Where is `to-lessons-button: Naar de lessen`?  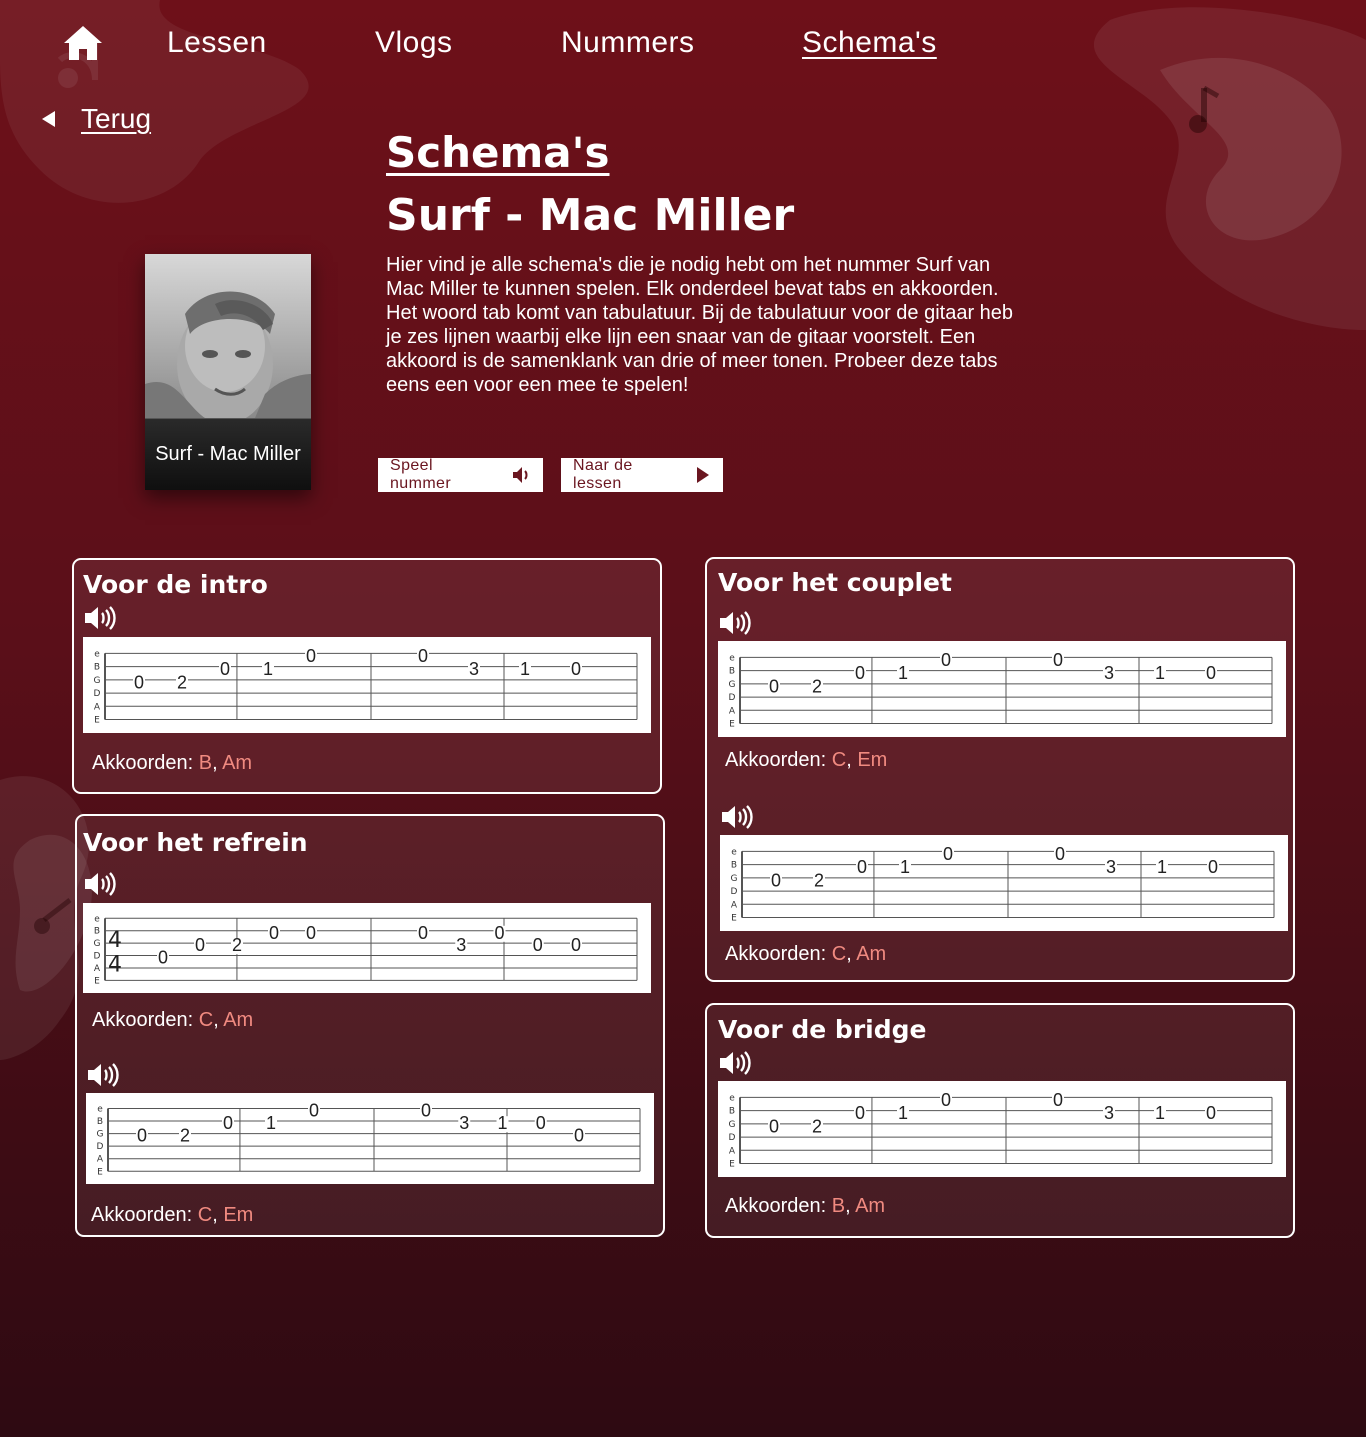 to-lessons-button: Naar de lessen is located at coordinates (642, 474).